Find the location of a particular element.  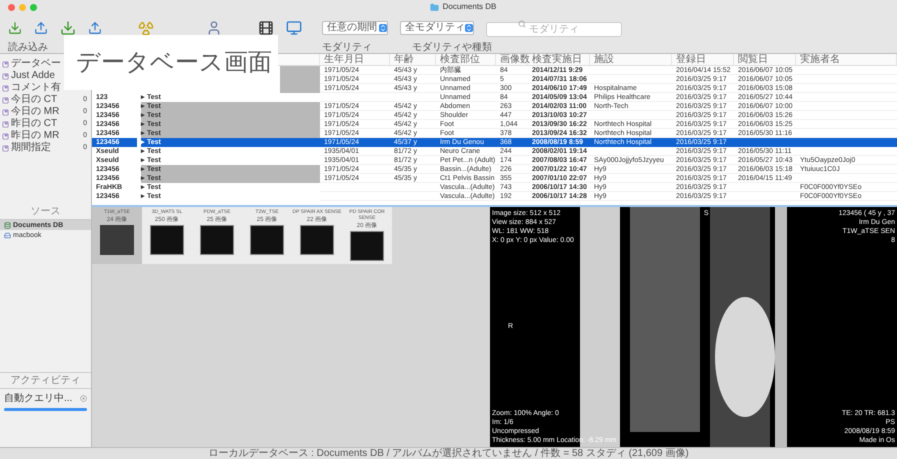

album-item: データベー is located at coordinates (31, 64).